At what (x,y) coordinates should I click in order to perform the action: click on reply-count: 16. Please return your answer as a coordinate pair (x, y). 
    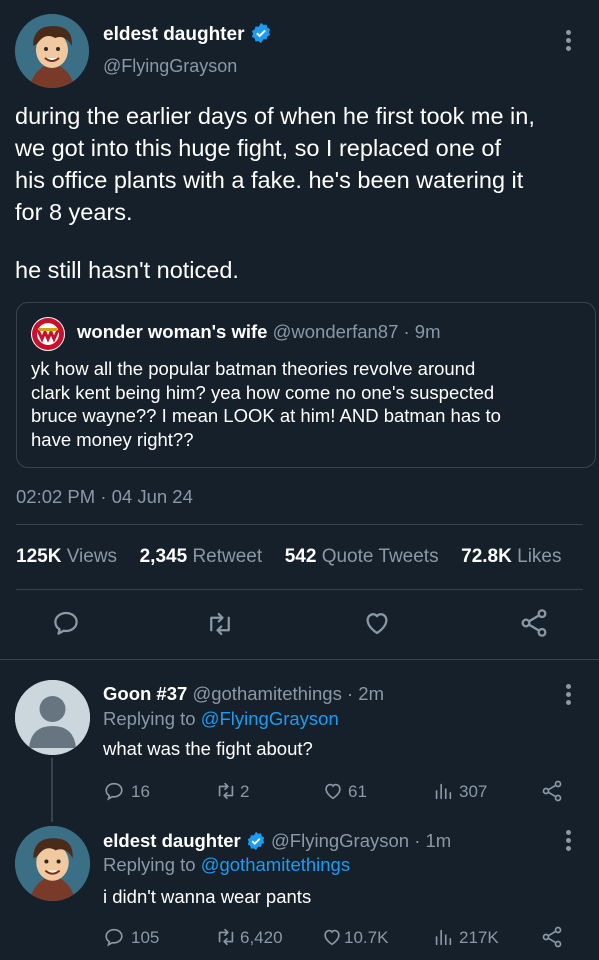
    Looking at the image, I should click on (140, 791).